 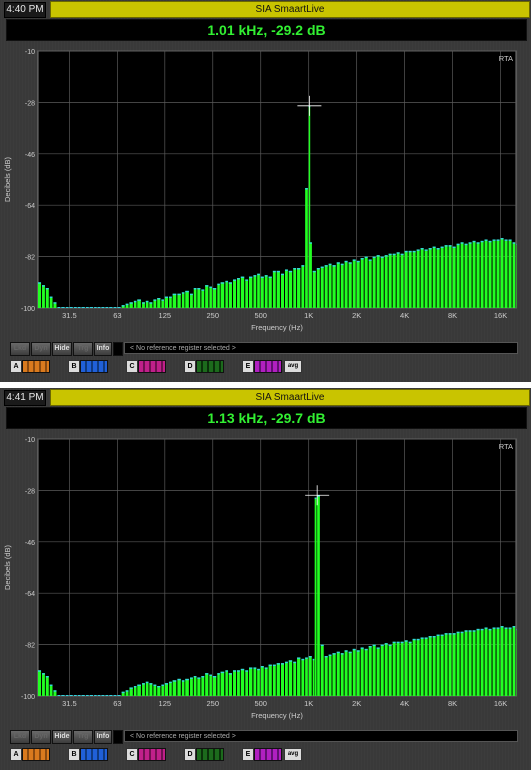 I want to click on x-tick-label: 31.5, so click(x=69, y=315).